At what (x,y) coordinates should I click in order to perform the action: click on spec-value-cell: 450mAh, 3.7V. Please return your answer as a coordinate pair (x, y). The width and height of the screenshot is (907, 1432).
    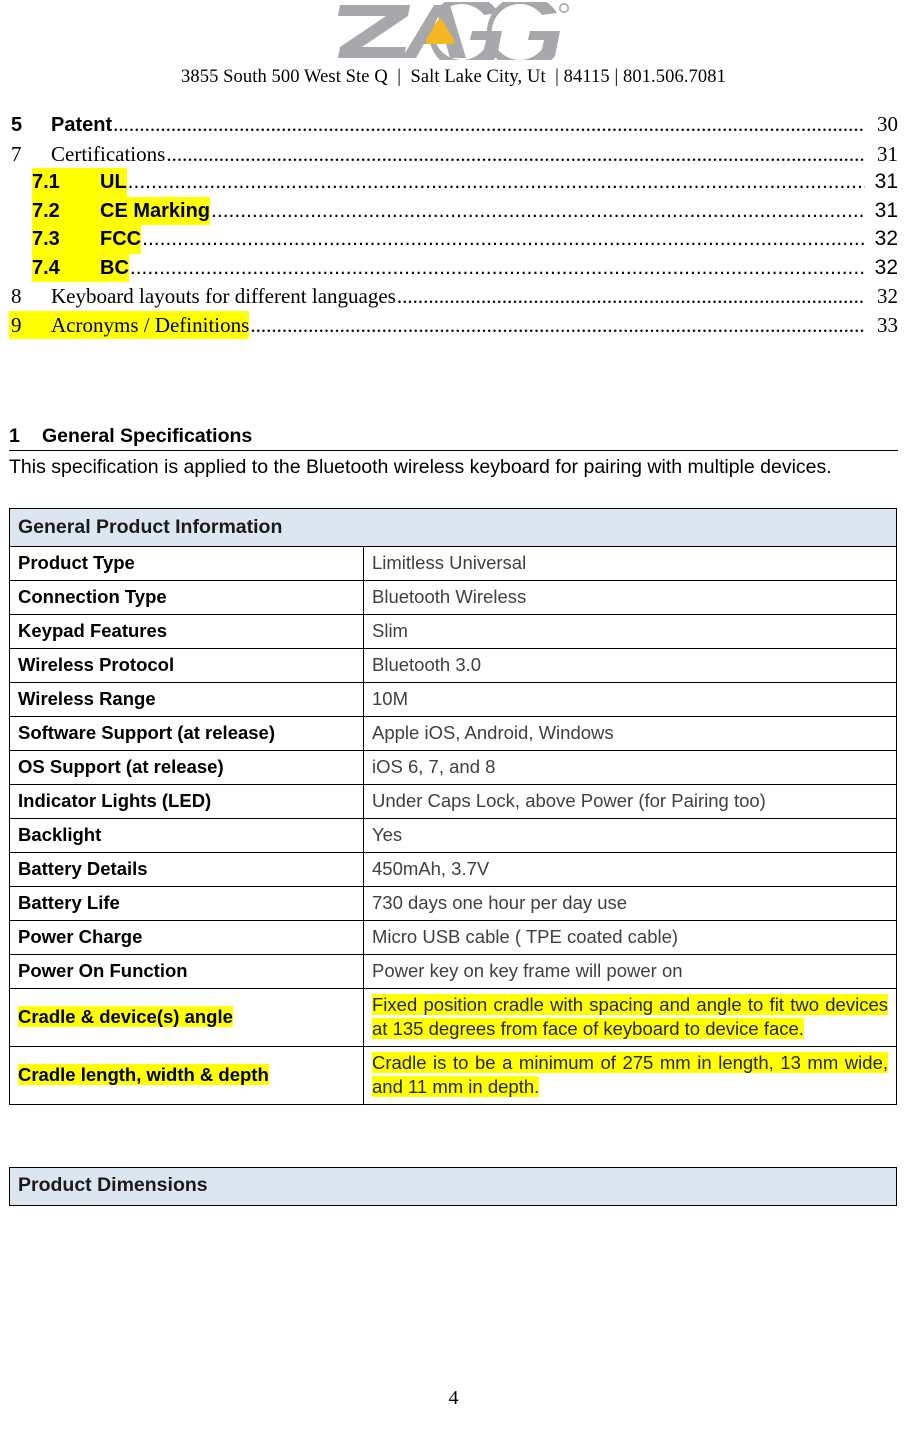
    Looking at the image, I should click on (630, 869).